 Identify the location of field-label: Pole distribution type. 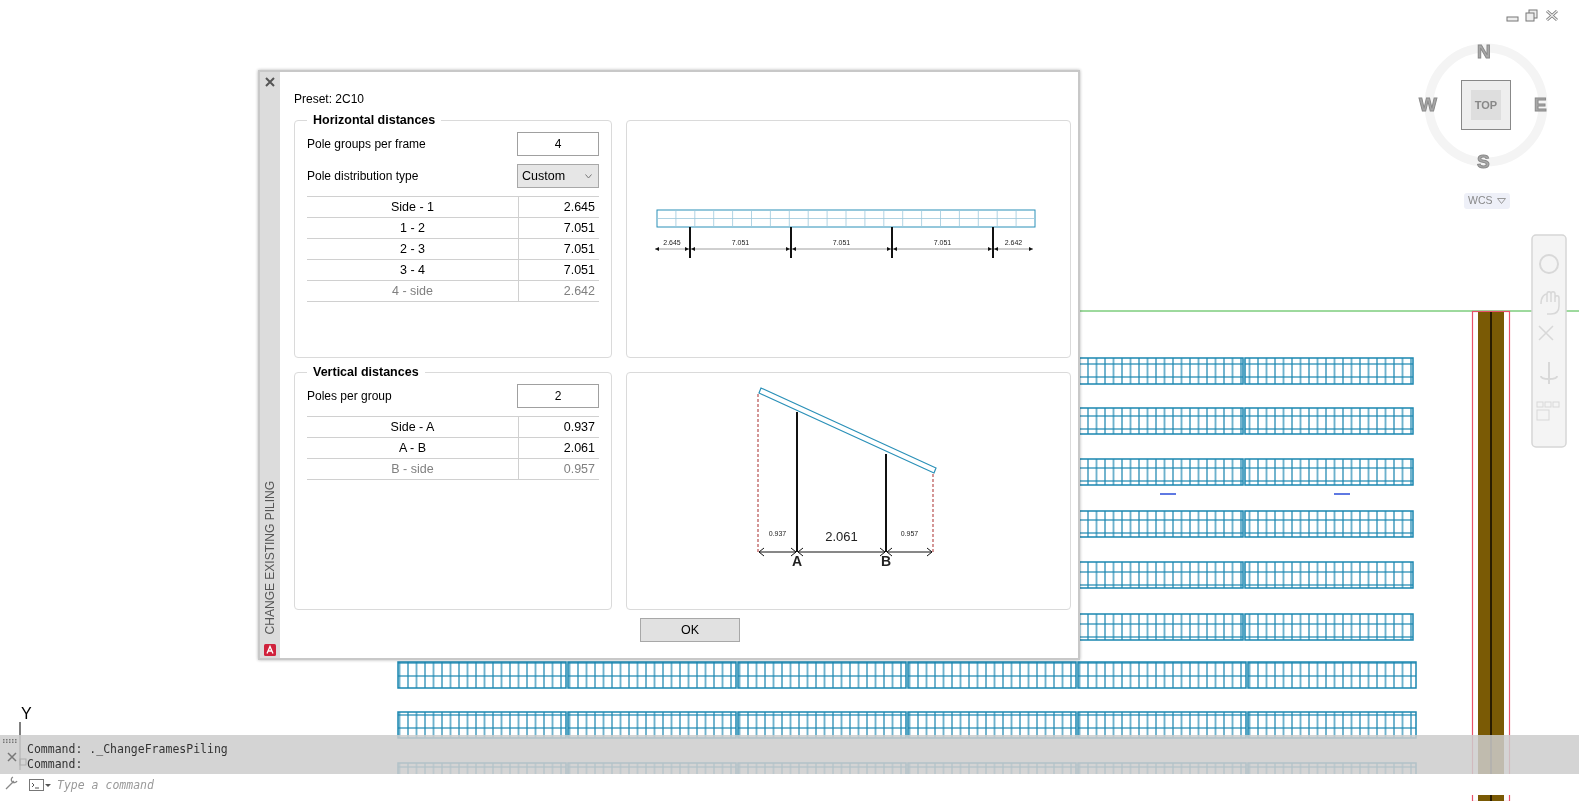
(363, 176).